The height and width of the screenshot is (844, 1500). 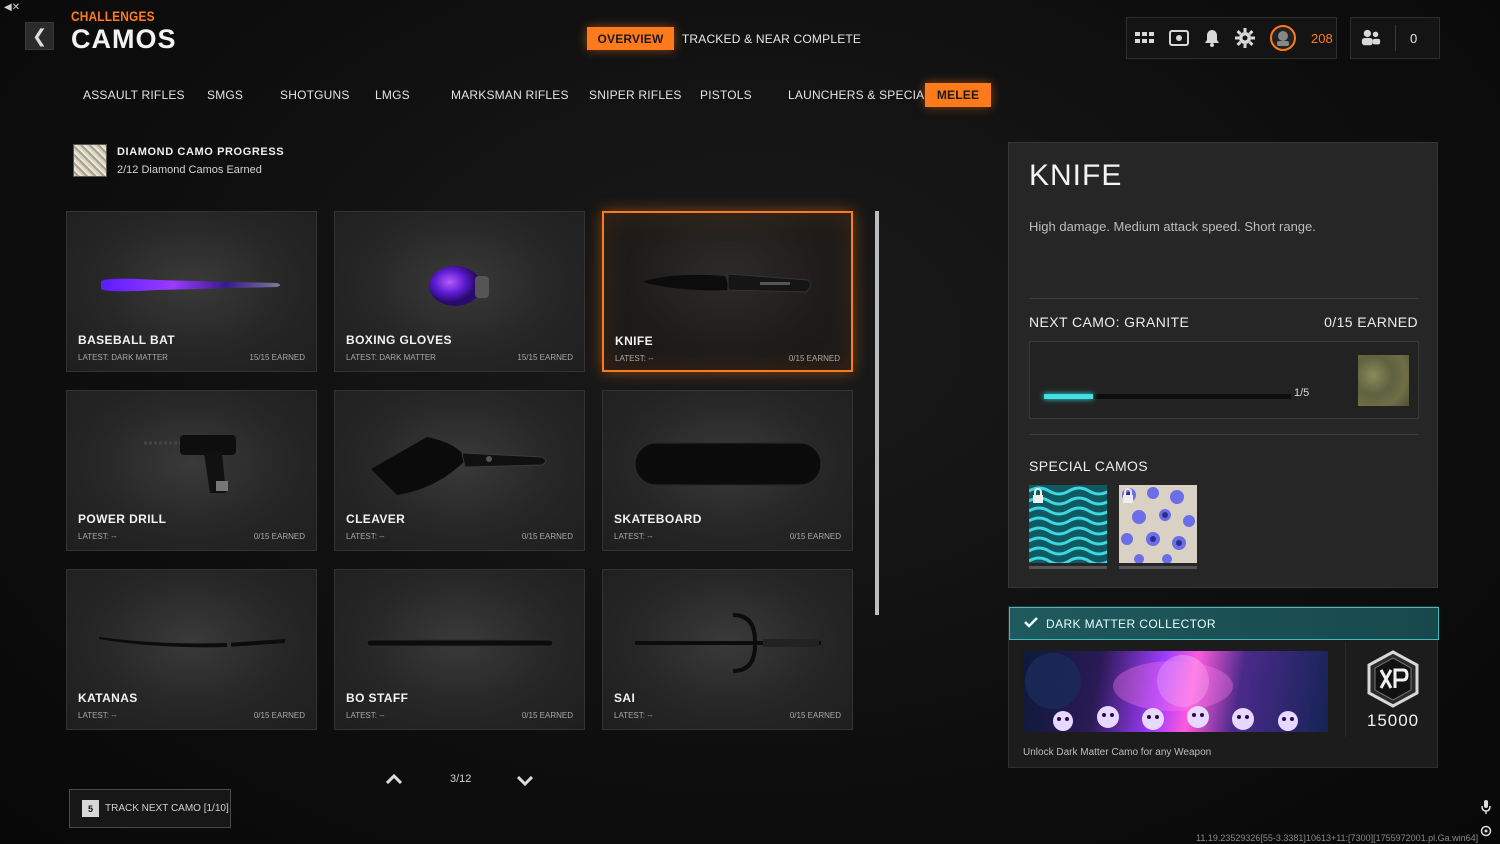 I want to click on weapon-card-skateboard: SKATEBOARD LATEST: -- 0/15 EARNED, so click(x=727, y=470).